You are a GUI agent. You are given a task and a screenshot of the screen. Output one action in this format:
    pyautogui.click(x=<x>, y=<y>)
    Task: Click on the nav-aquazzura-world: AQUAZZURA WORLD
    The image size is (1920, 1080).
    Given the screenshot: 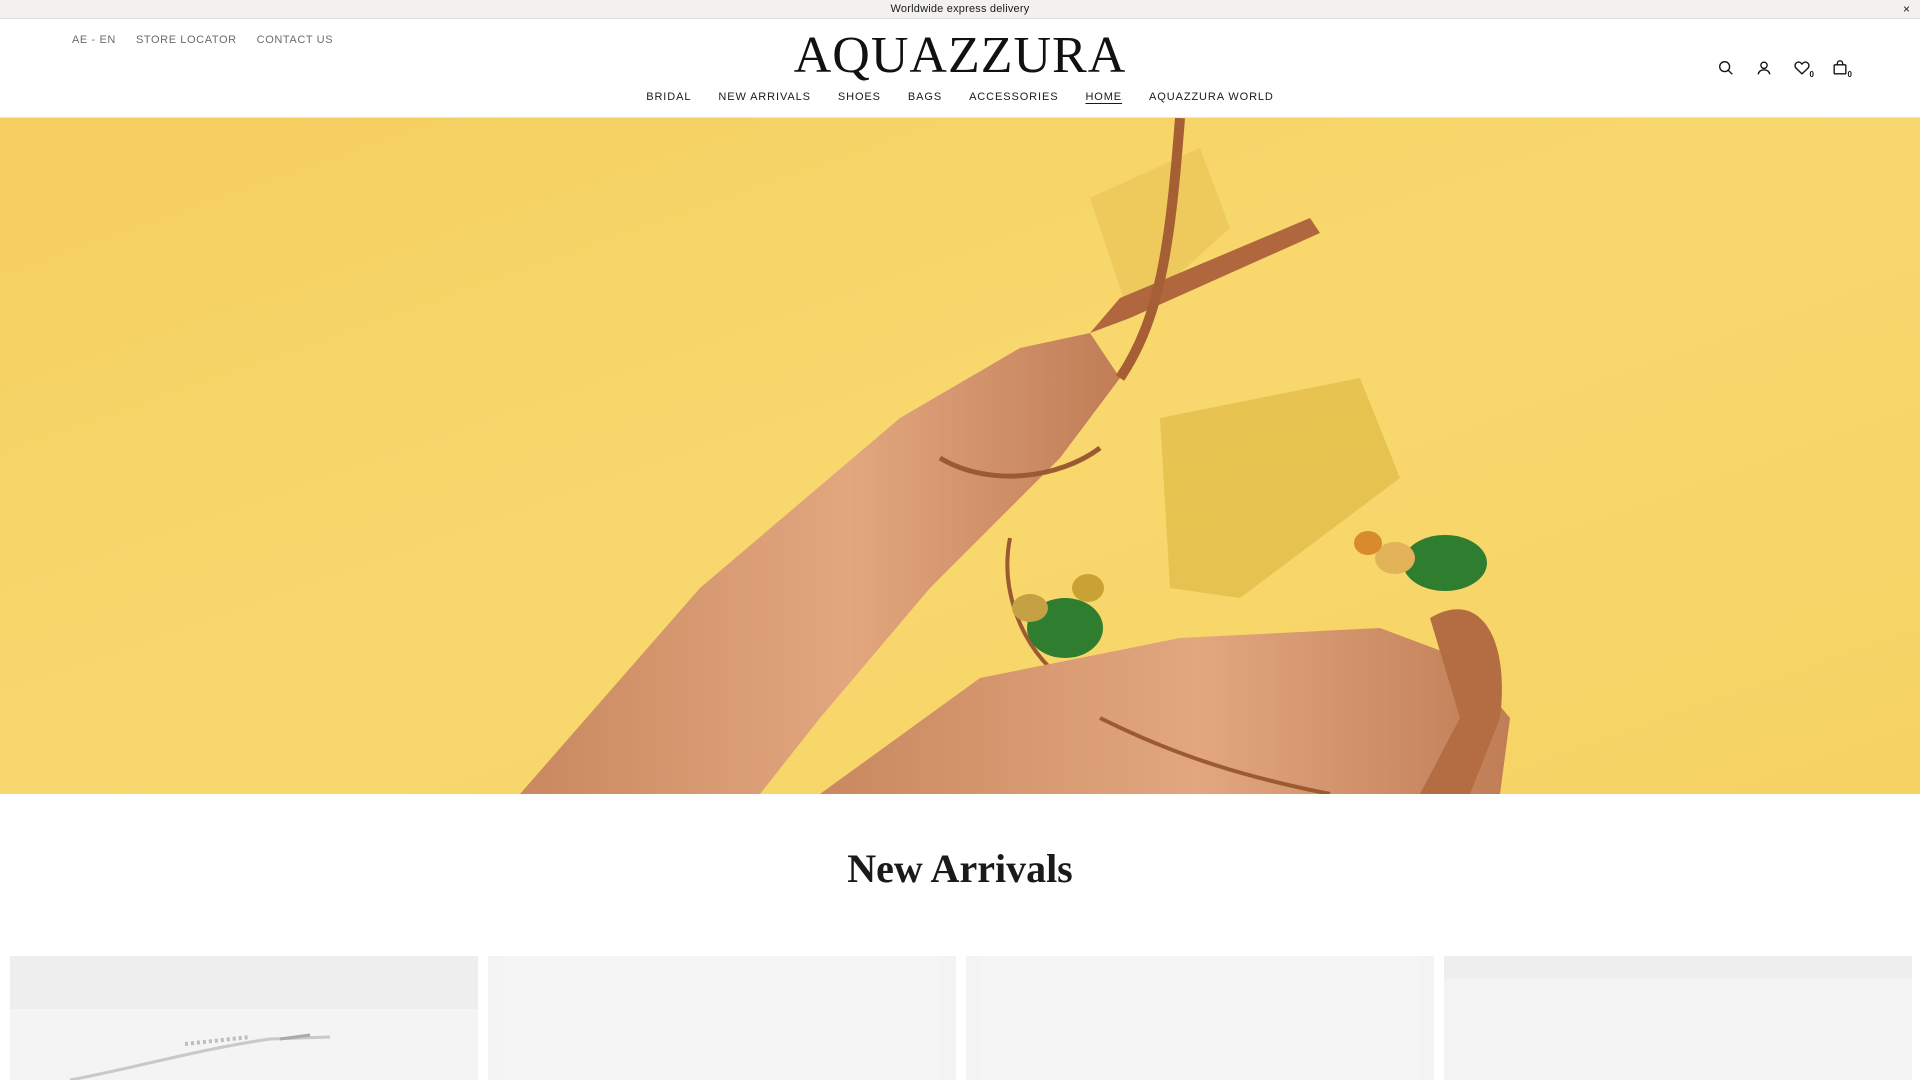 What is the action you would take?
    pyautogui.click(x=1211, y=97)
    